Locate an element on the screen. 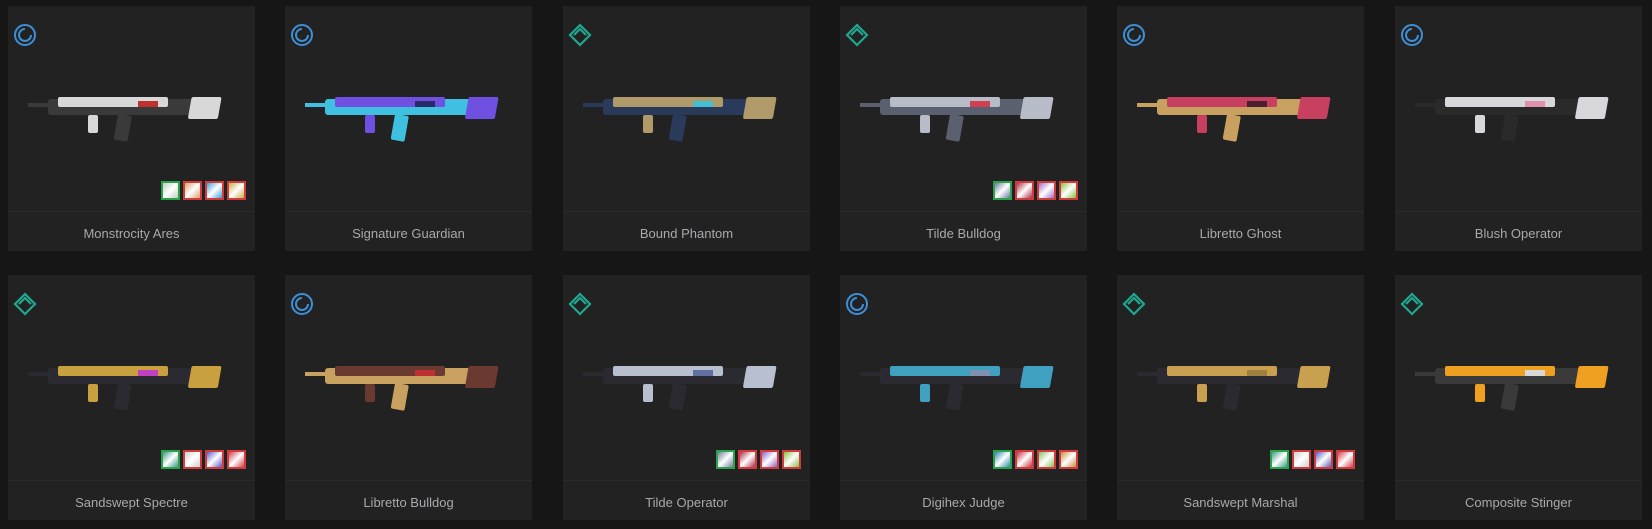 This screenshot has width=1652, height=529. skin-name: Monstrocity Ares is located at coordinates (131, 233).